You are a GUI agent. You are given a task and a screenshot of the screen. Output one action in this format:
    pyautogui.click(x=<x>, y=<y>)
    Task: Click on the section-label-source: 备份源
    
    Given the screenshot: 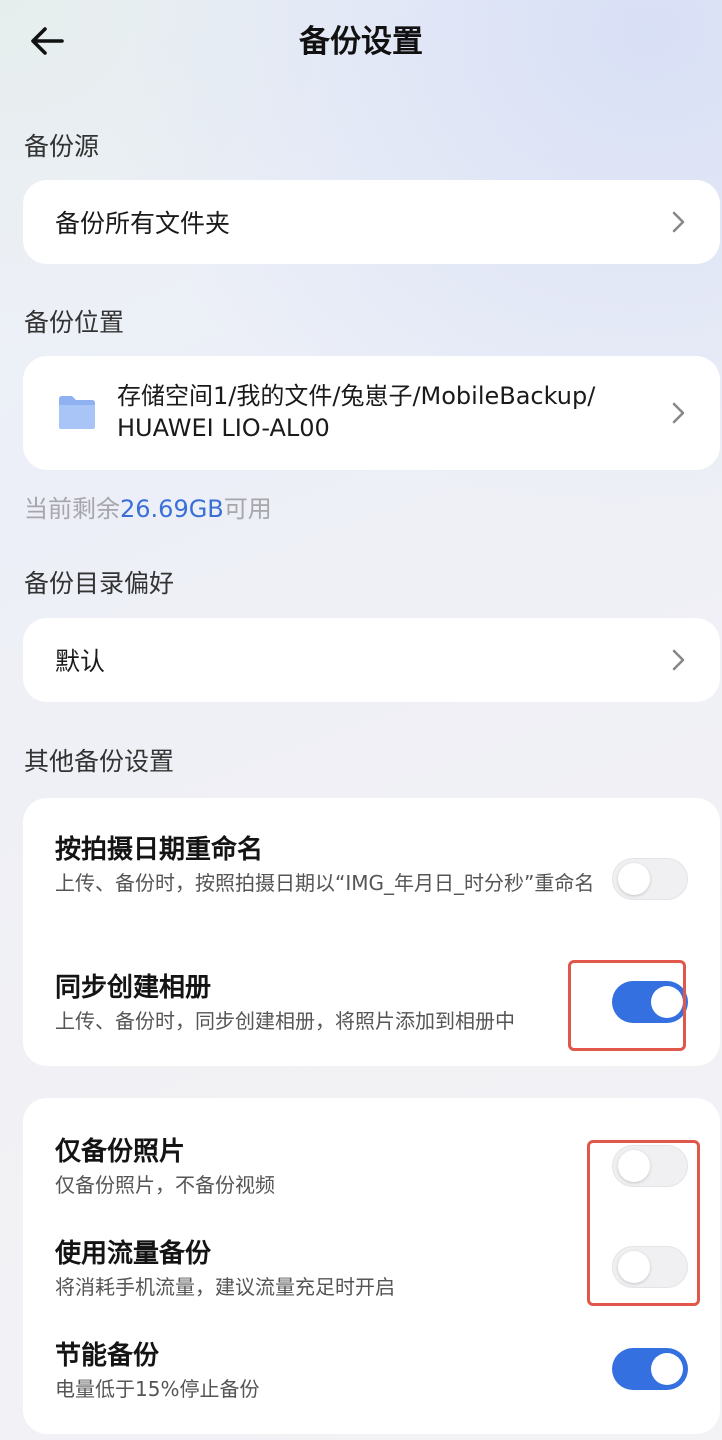 What is the action you would take?
    pyautogui.click(x=62, y=146)
    